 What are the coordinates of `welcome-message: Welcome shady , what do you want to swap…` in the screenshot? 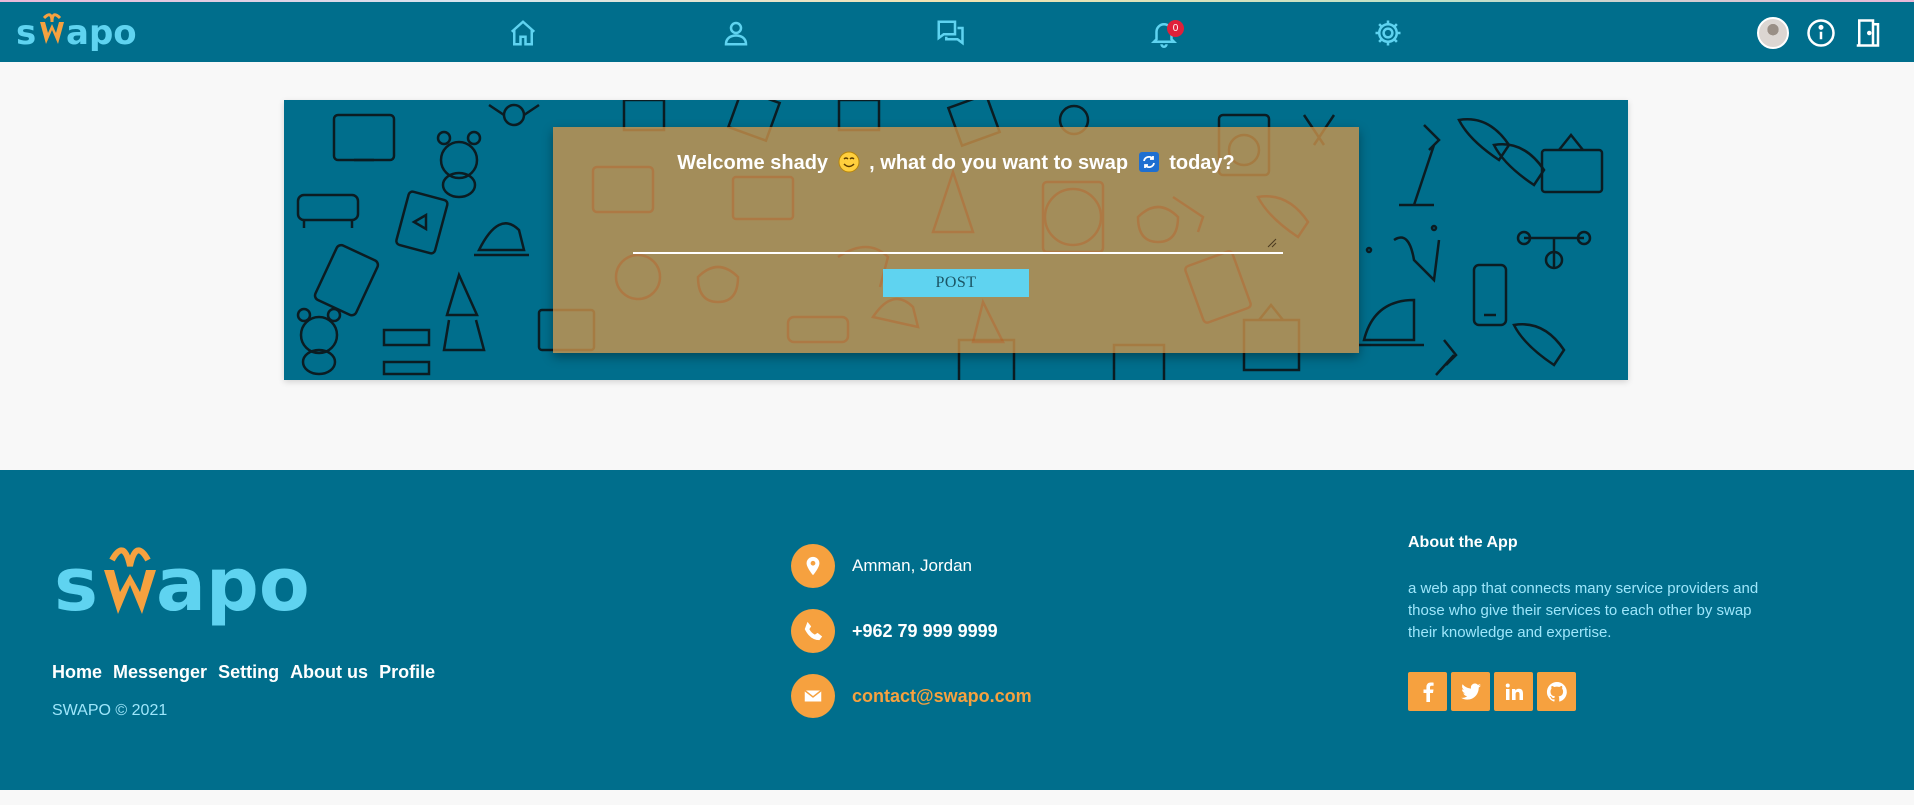 It's located at (956, 163).